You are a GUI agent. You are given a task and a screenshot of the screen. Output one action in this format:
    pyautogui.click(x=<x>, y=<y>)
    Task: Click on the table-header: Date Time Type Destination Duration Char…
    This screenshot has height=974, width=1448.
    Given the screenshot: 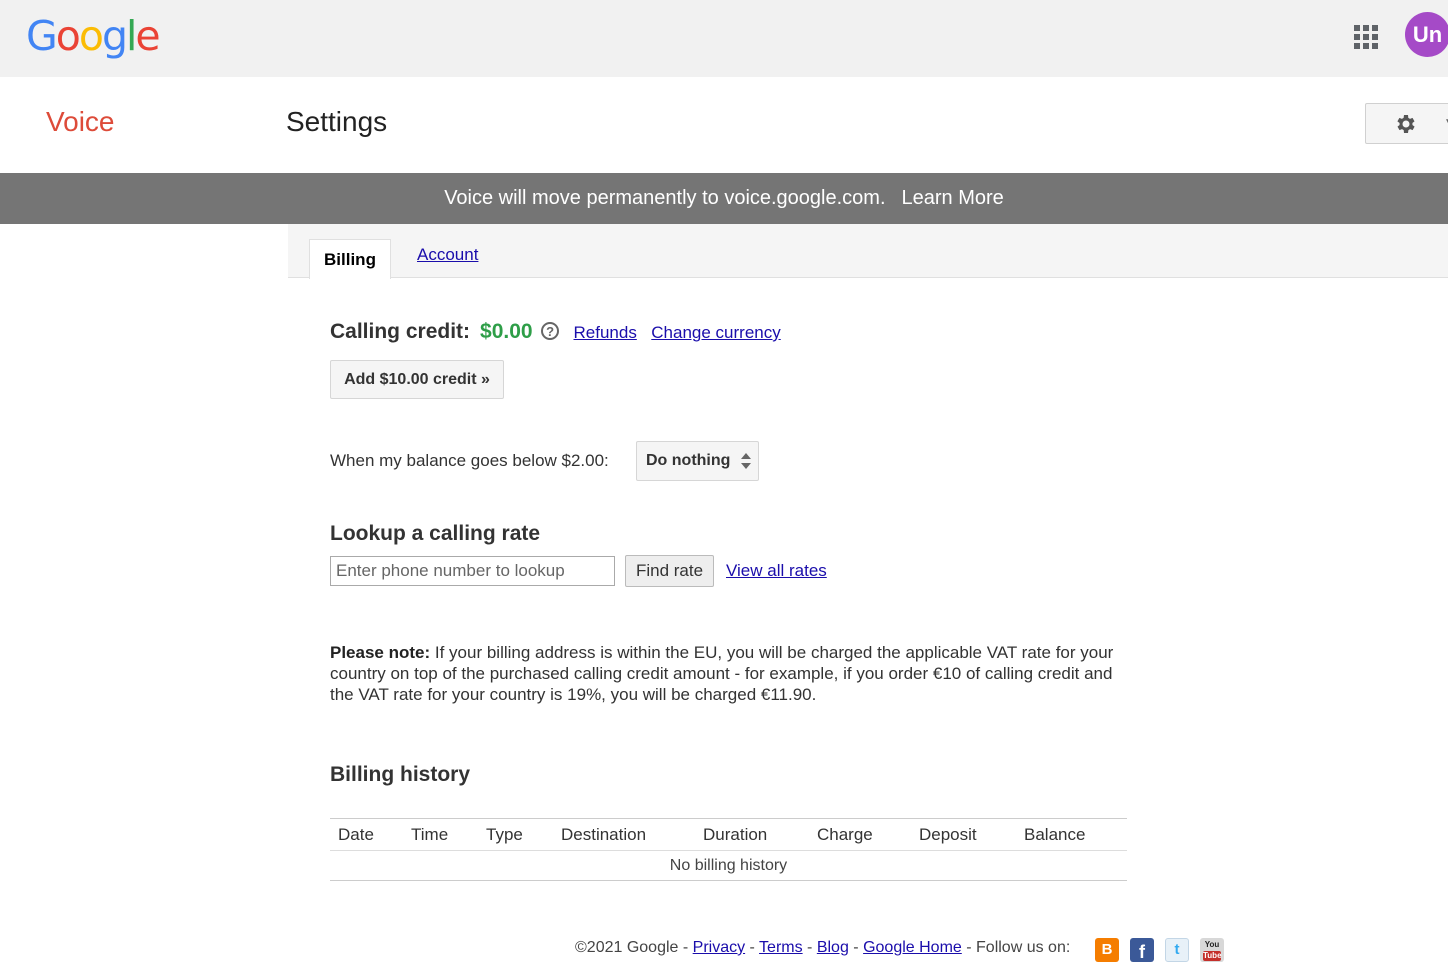 What is the action you would take?
    pyautogui.click(x=728, y=835)
    